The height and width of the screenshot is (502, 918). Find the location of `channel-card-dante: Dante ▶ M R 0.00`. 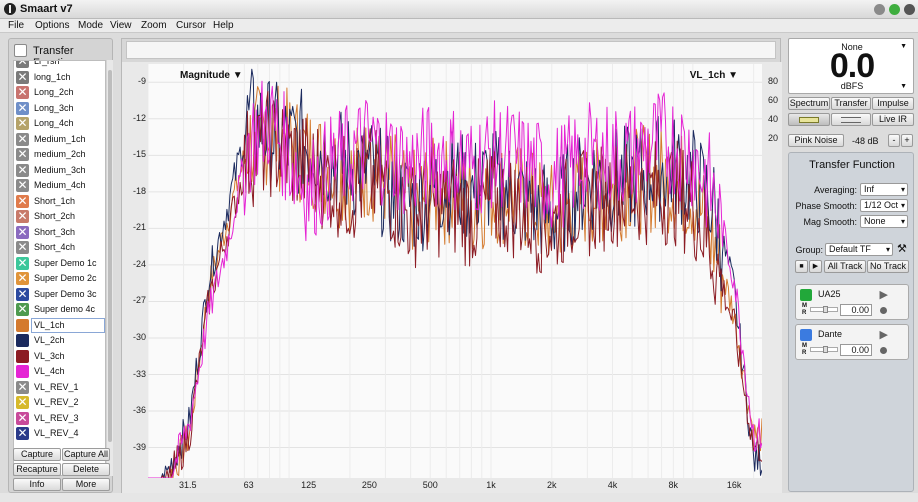

channel-card-dante: Dante ▶ M R 0.00 is located at coordinates (852, 342).